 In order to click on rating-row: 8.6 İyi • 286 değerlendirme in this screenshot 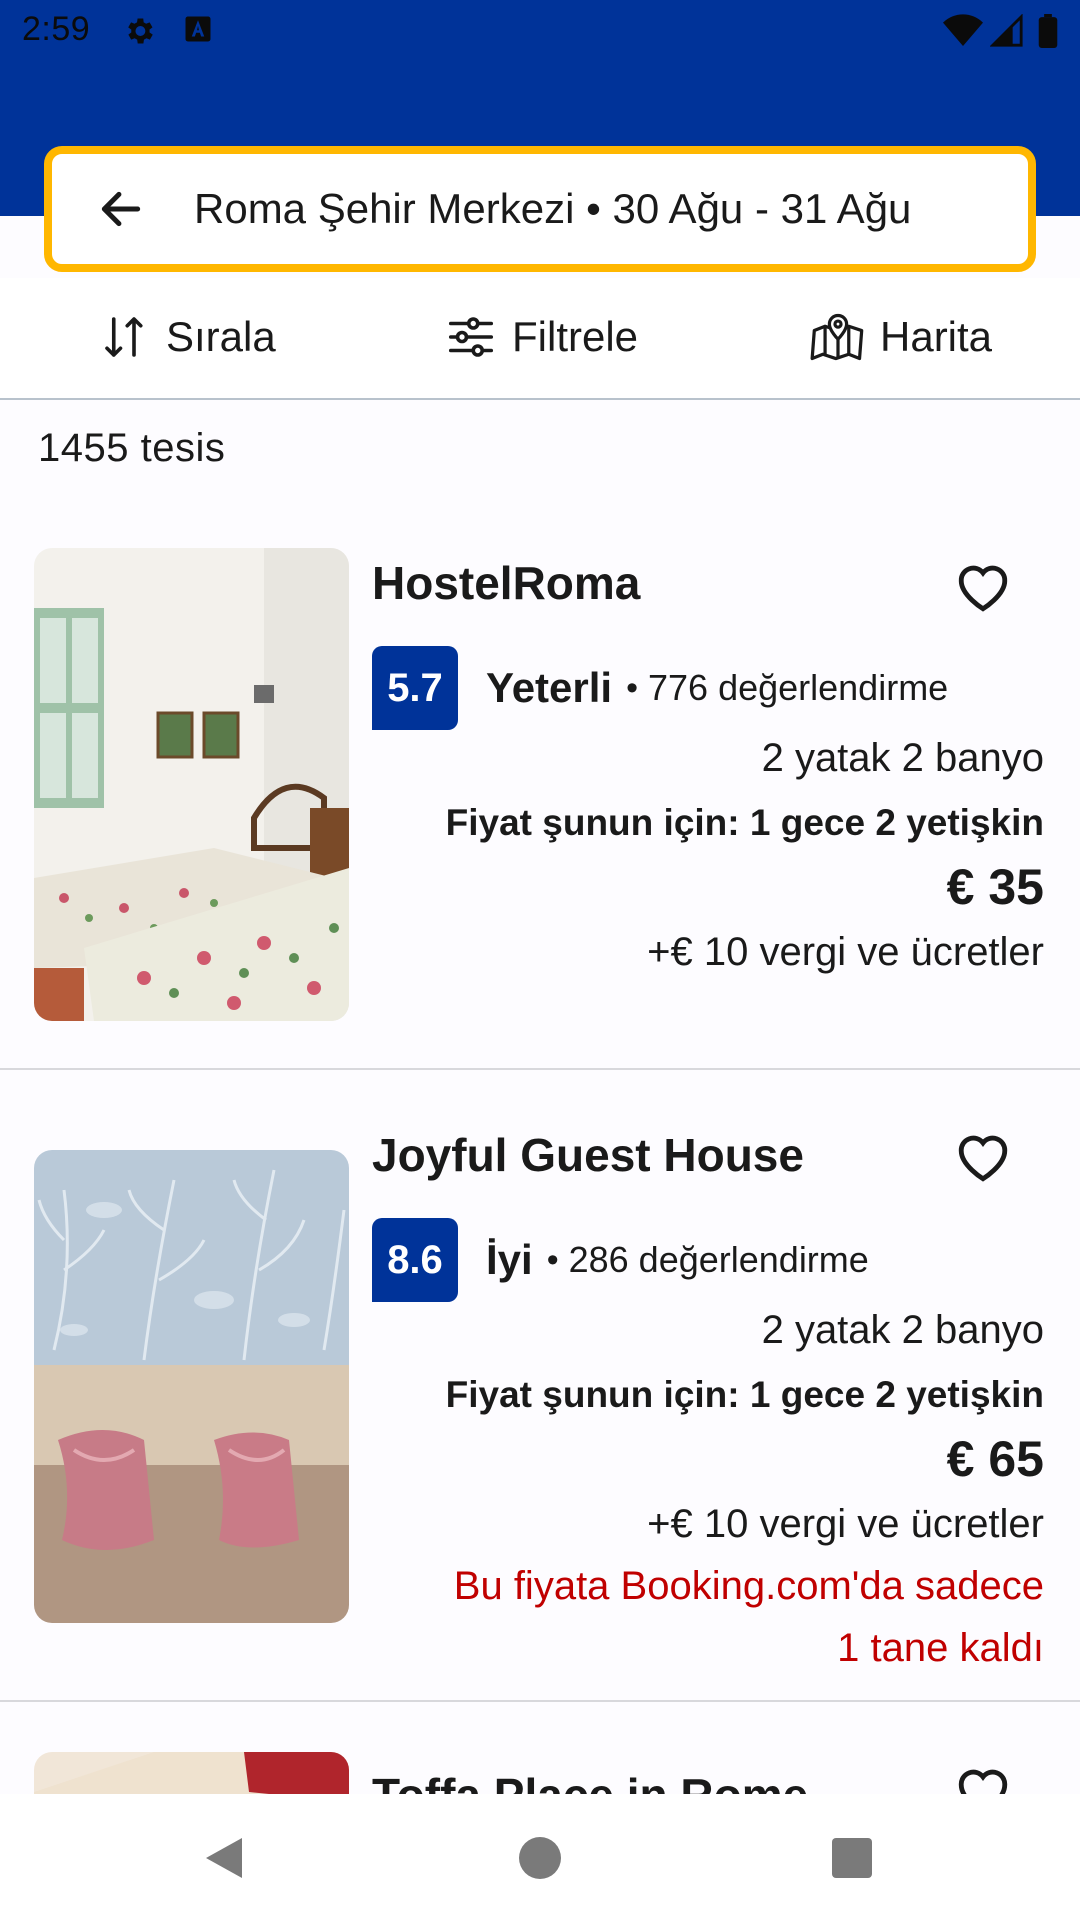, I will do `click(620, 1260)`.